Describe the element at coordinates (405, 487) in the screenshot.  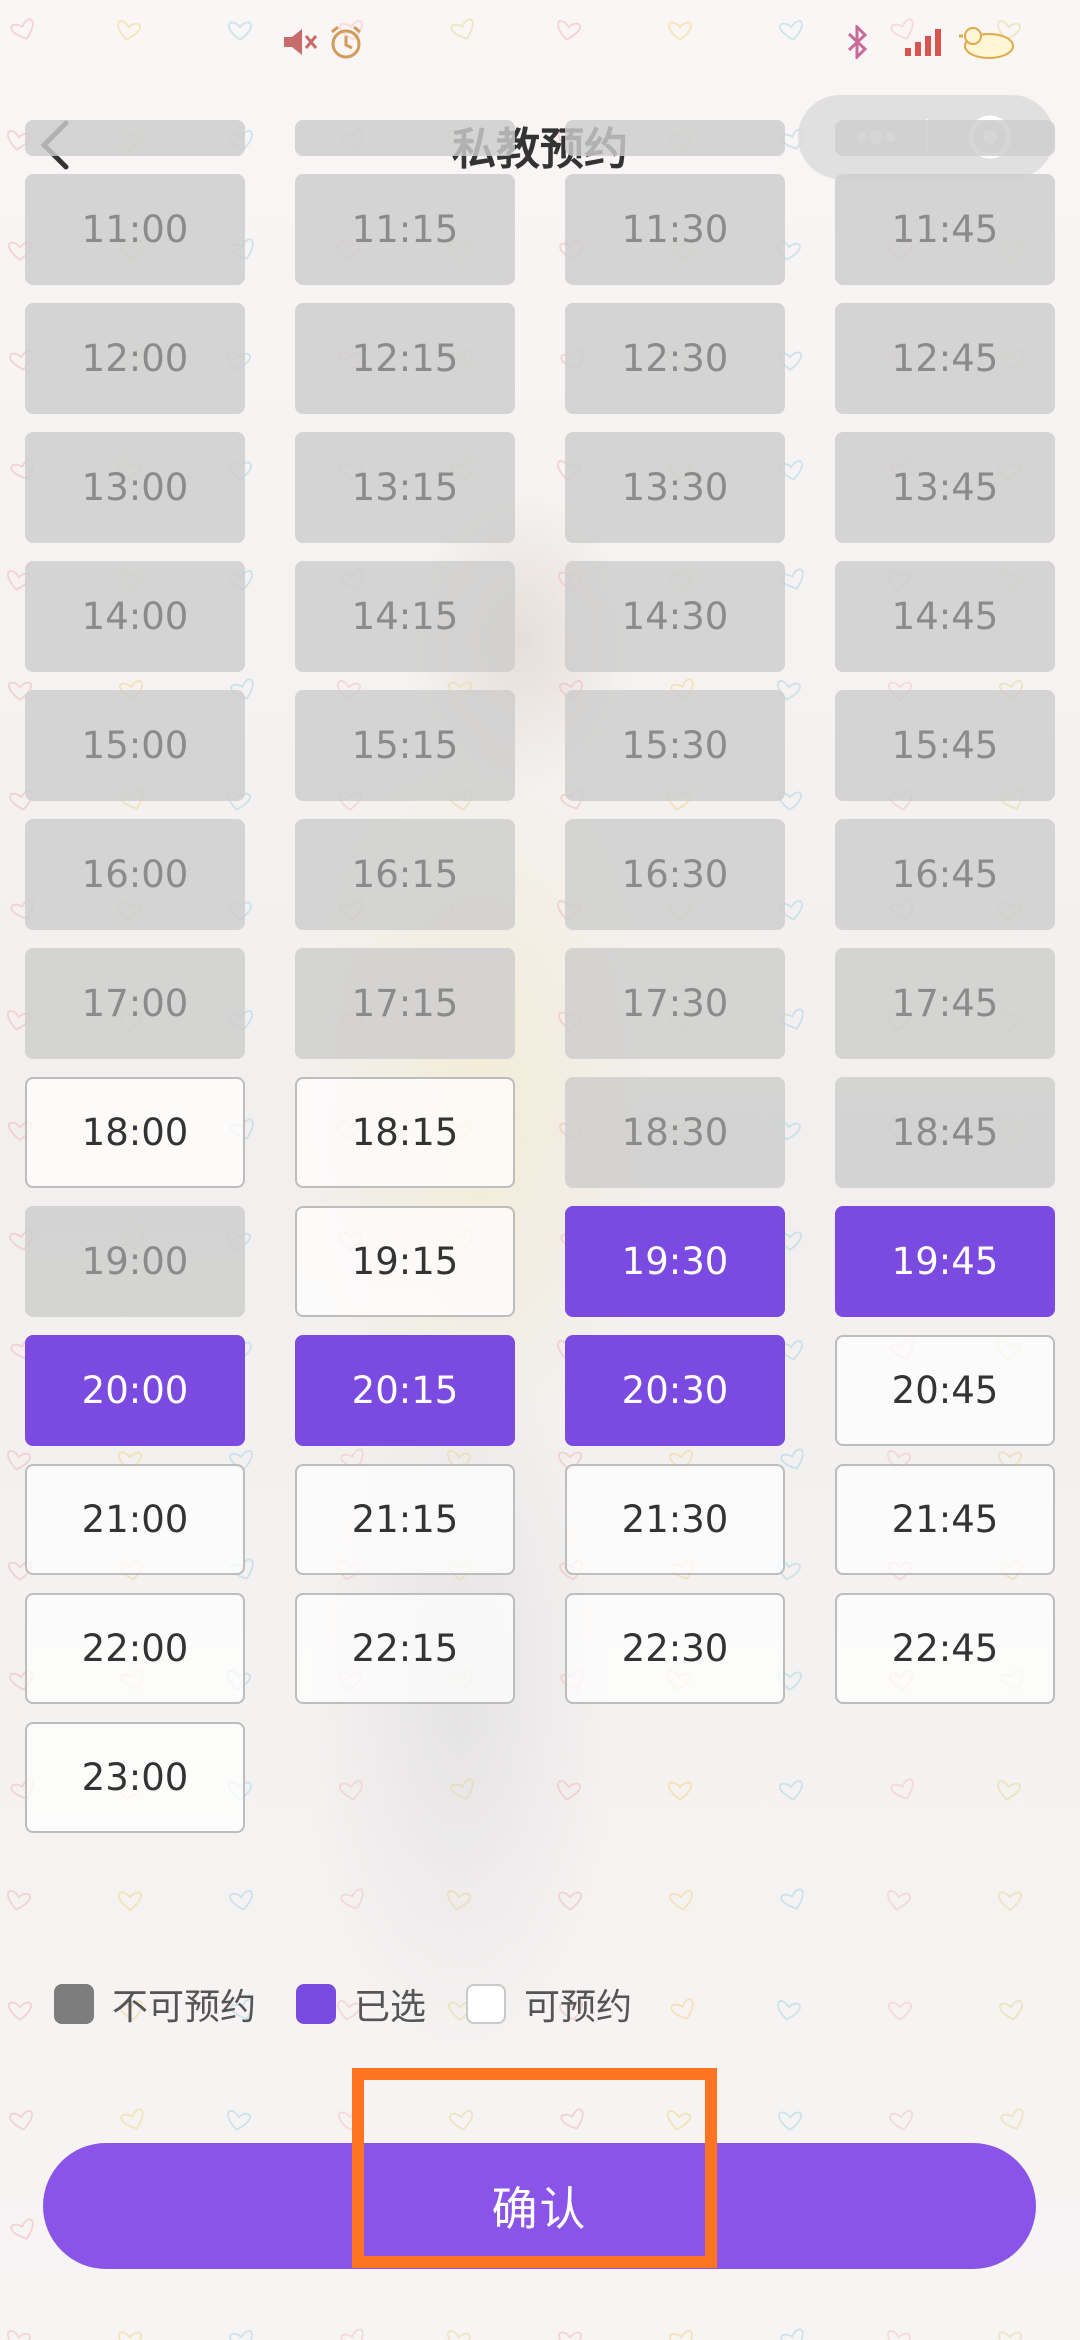
I see `time-slot-unavailable: 13:15` at that location.